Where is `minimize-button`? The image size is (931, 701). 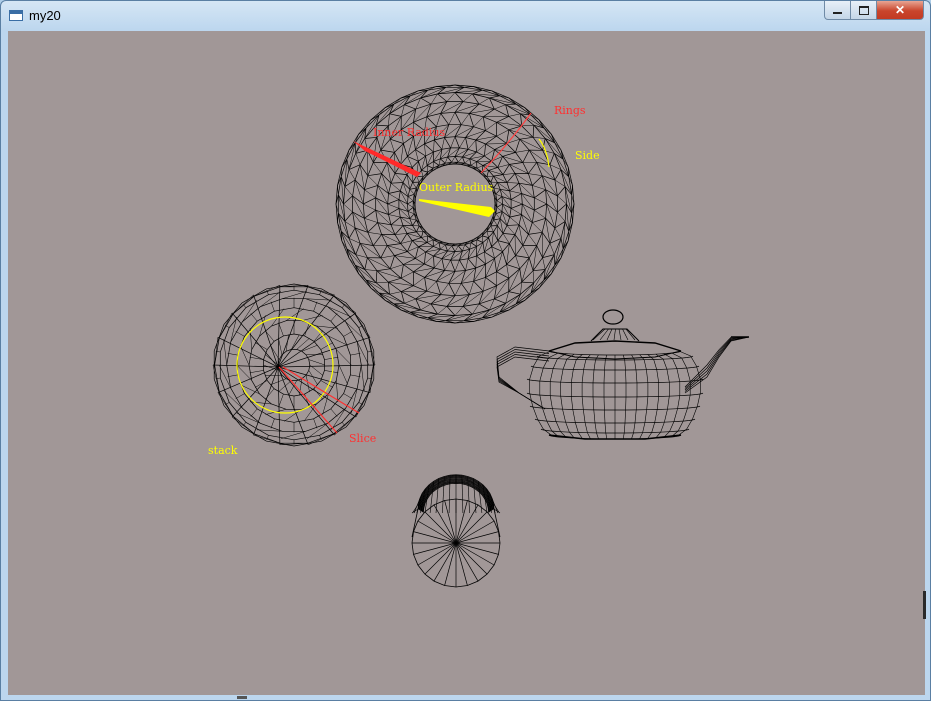
minimize-button is located at coordinates (837, 10).